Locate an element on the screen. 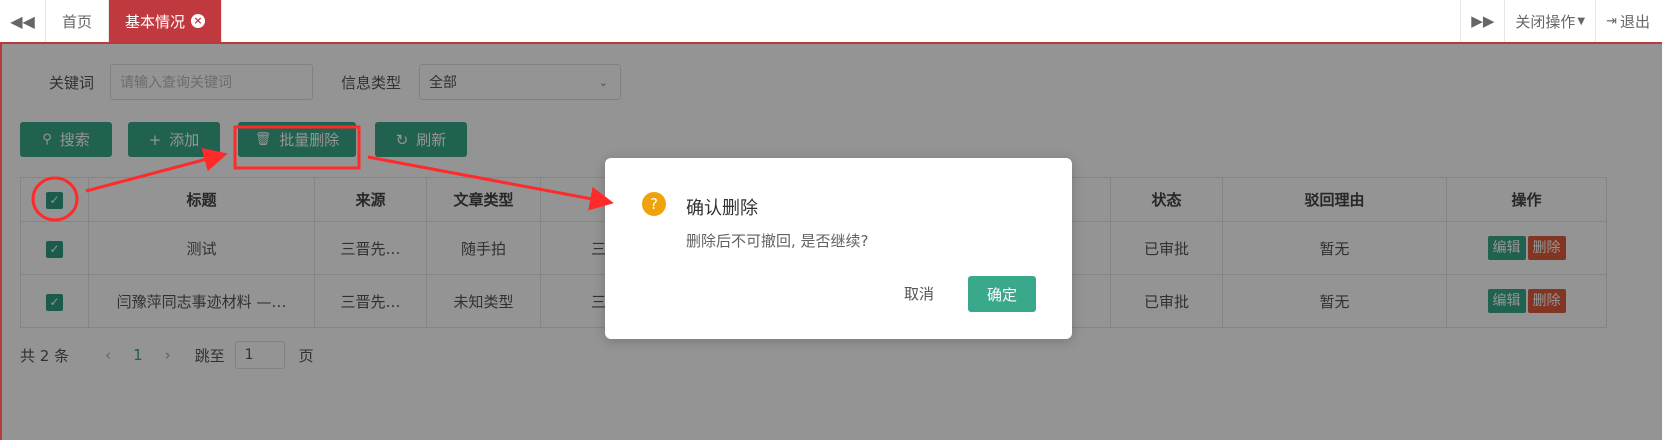 This screenshot has width=1662, height=440. tab-basic-info-label: 基本情况 is located at coordinates (155, 21).